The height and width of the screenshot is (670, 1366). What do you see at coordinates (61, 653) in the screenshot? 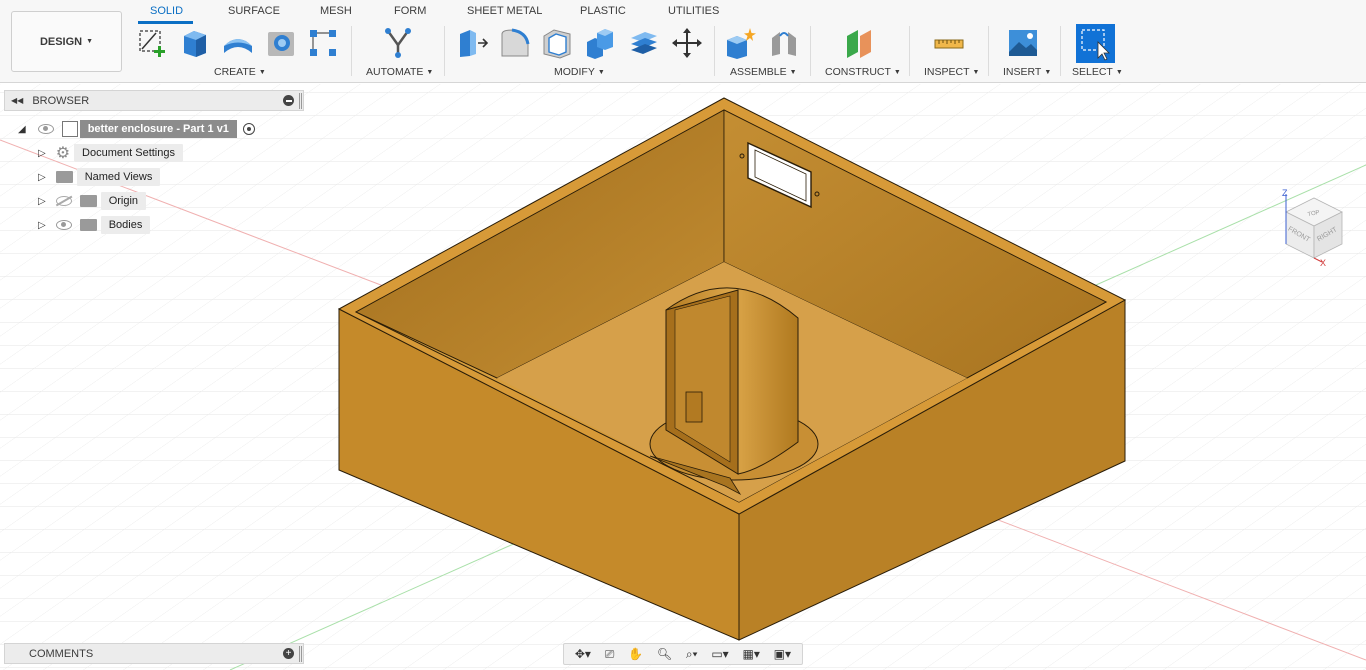
I see `comments-title: COMMENTS` at bounding box center [61, 653].